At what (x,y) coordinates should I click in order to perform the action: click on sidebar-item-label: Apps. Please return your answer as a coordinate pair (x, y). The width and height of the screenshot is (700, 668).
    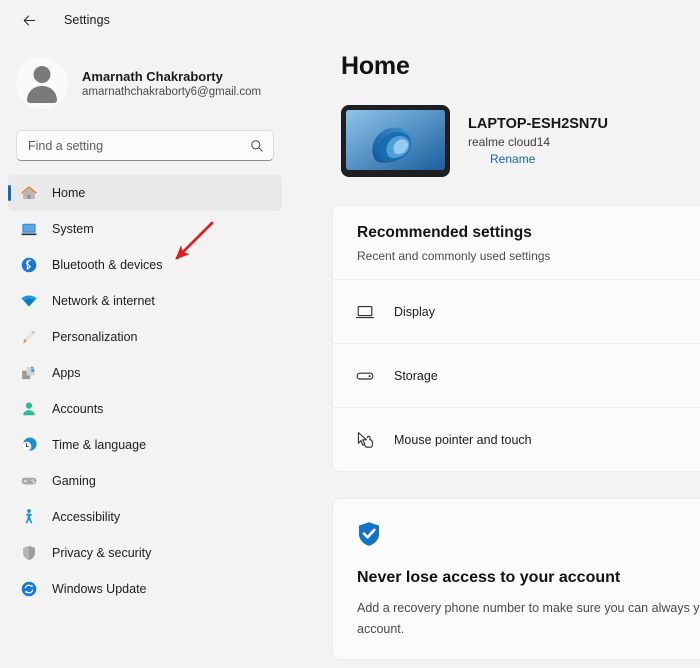
    Looking at the image, I should click on (66, 373).